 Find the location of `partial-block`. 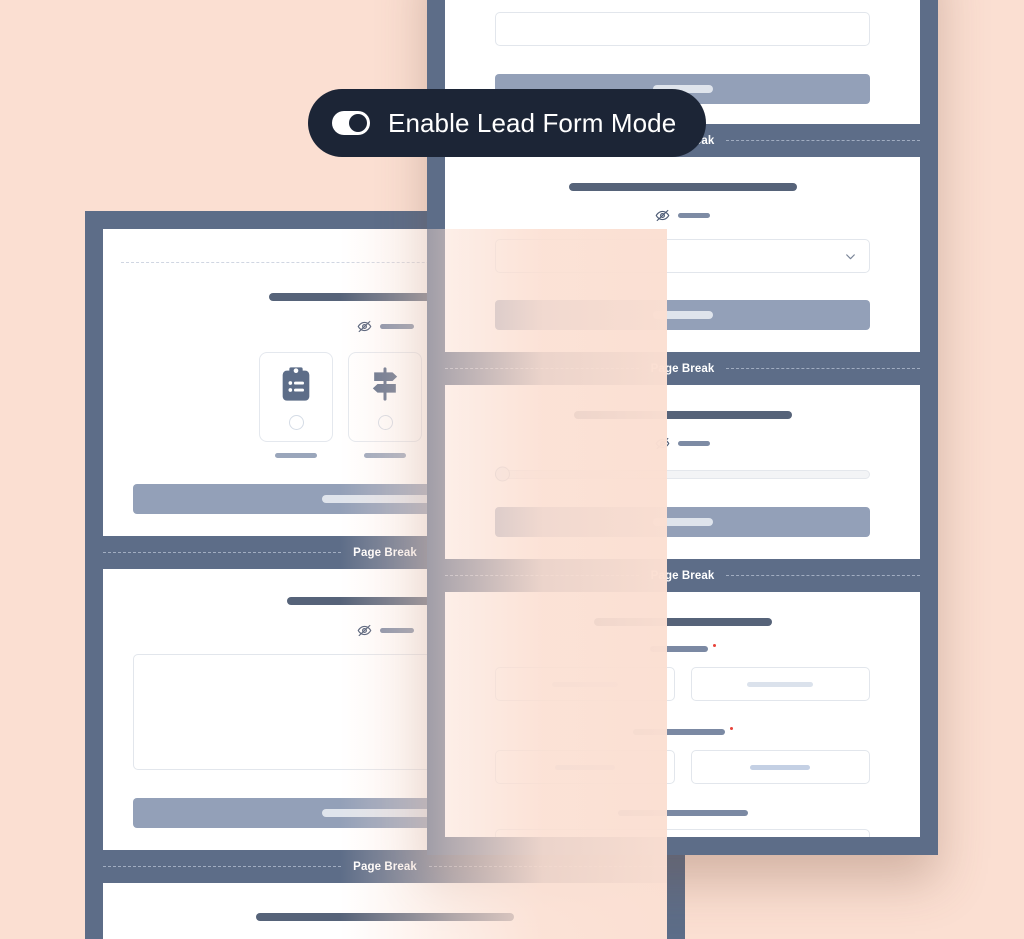

partial-block is located at coordinates (385, 902).